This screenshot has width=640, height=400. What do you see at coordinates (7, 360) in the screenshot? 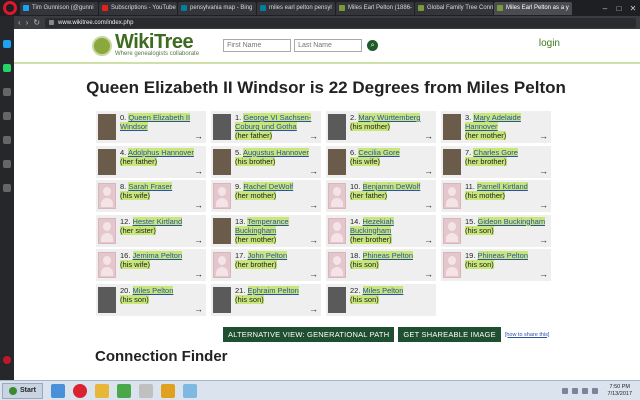
I see `opera-icon` at bounding box center [7, 360].